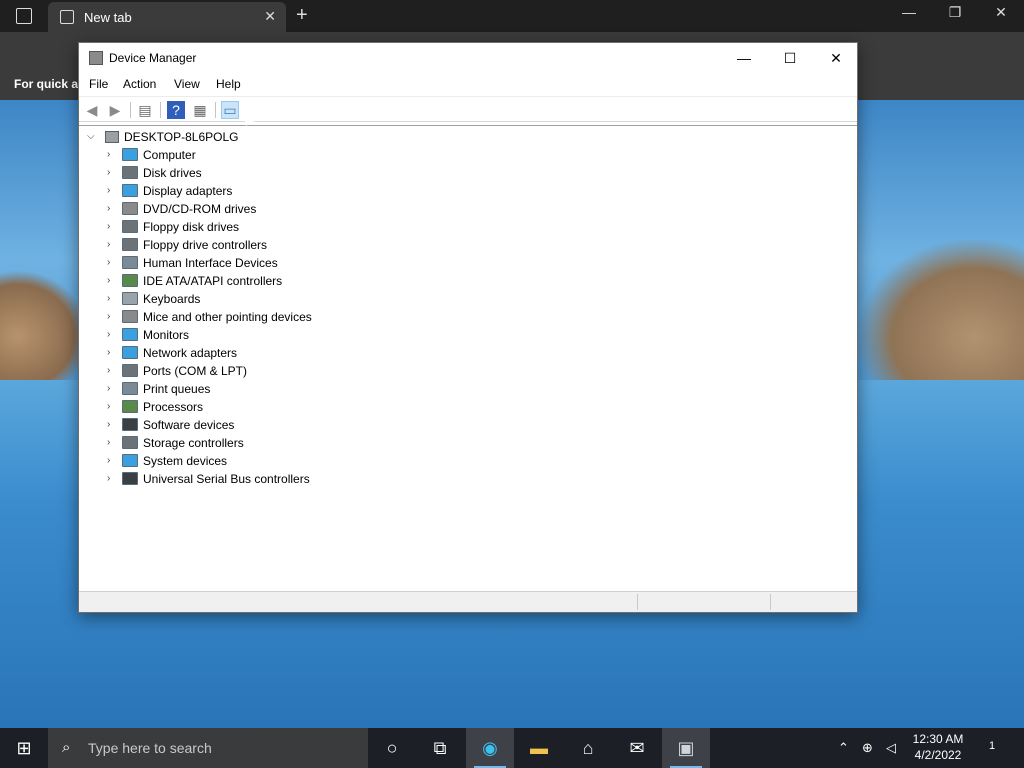 This screenshot has width=1024, height=768. Describe the element at coordinates (843, 748) in the screenshot. I see `show-hidden-icons-icon: ⌃` at that location.